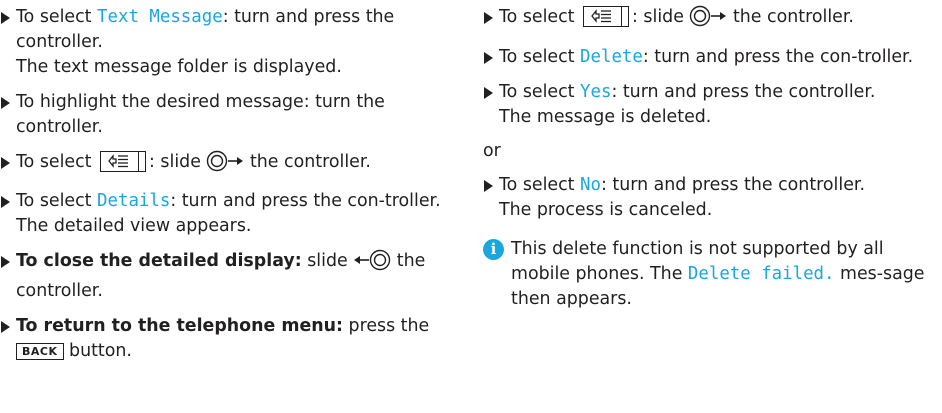 Image resolution: width=942 pixels, height=413 pixels. What do you see at coordinates (179, 67) in the screenshot?
I see `step-result: The text message folder is displayed.` at bounding box center [179, 67].